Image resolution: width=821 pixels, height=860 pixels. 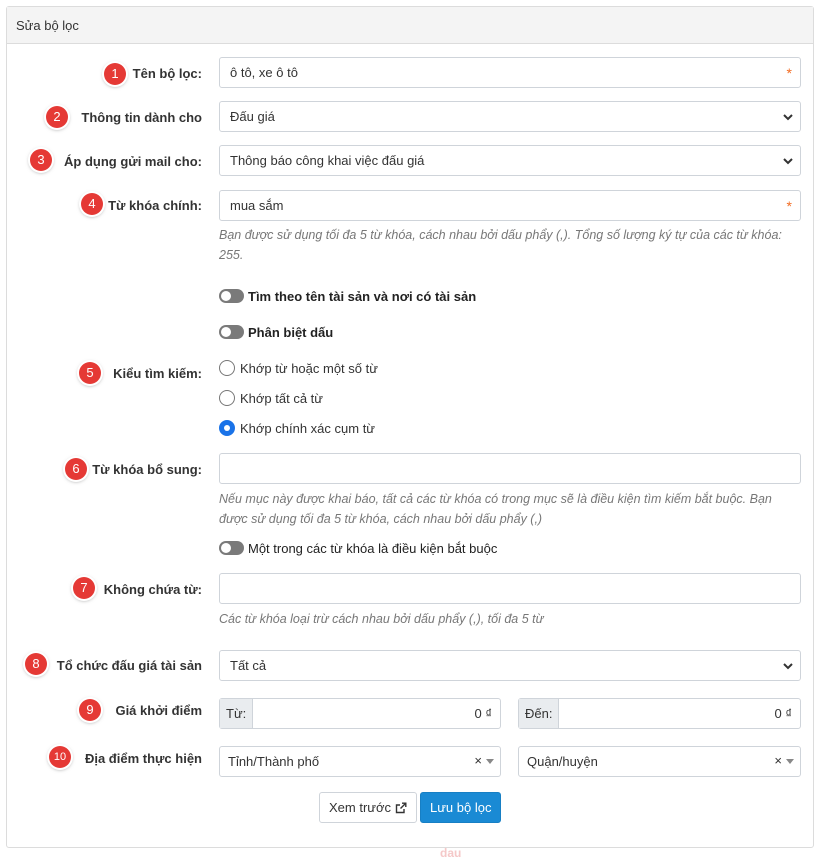 I want to click on auction-org-label: Tổ chức đấu giá tài sản, so click(x=129, y=665).